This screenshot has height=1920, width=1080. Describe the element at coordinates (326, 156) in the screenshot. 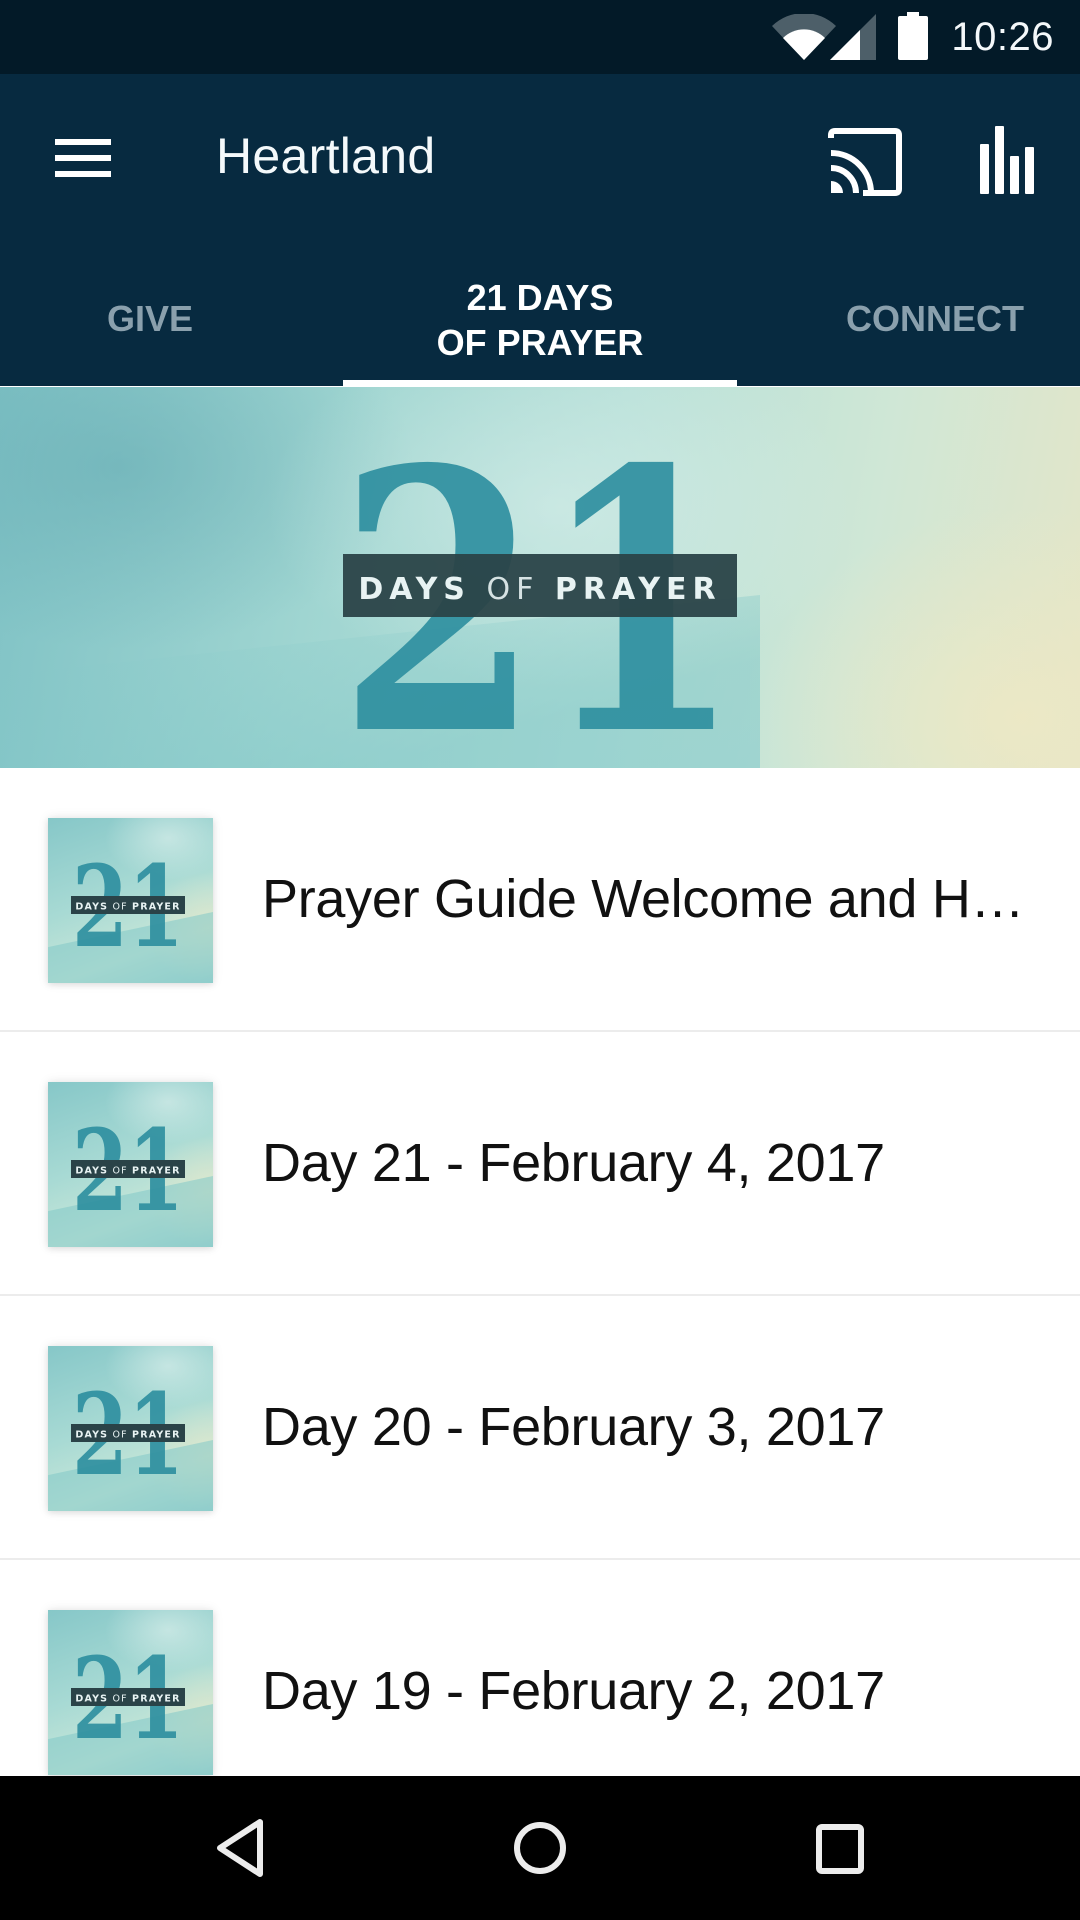

I see `app-title: Heartland` at that location.